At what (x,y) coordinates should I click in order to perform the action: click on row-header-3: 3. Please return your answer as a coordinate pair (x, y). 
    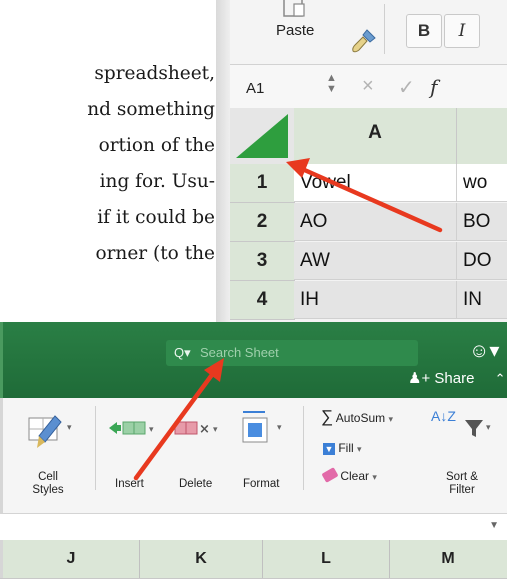
    Looking at the image, I should click on (262, 261).